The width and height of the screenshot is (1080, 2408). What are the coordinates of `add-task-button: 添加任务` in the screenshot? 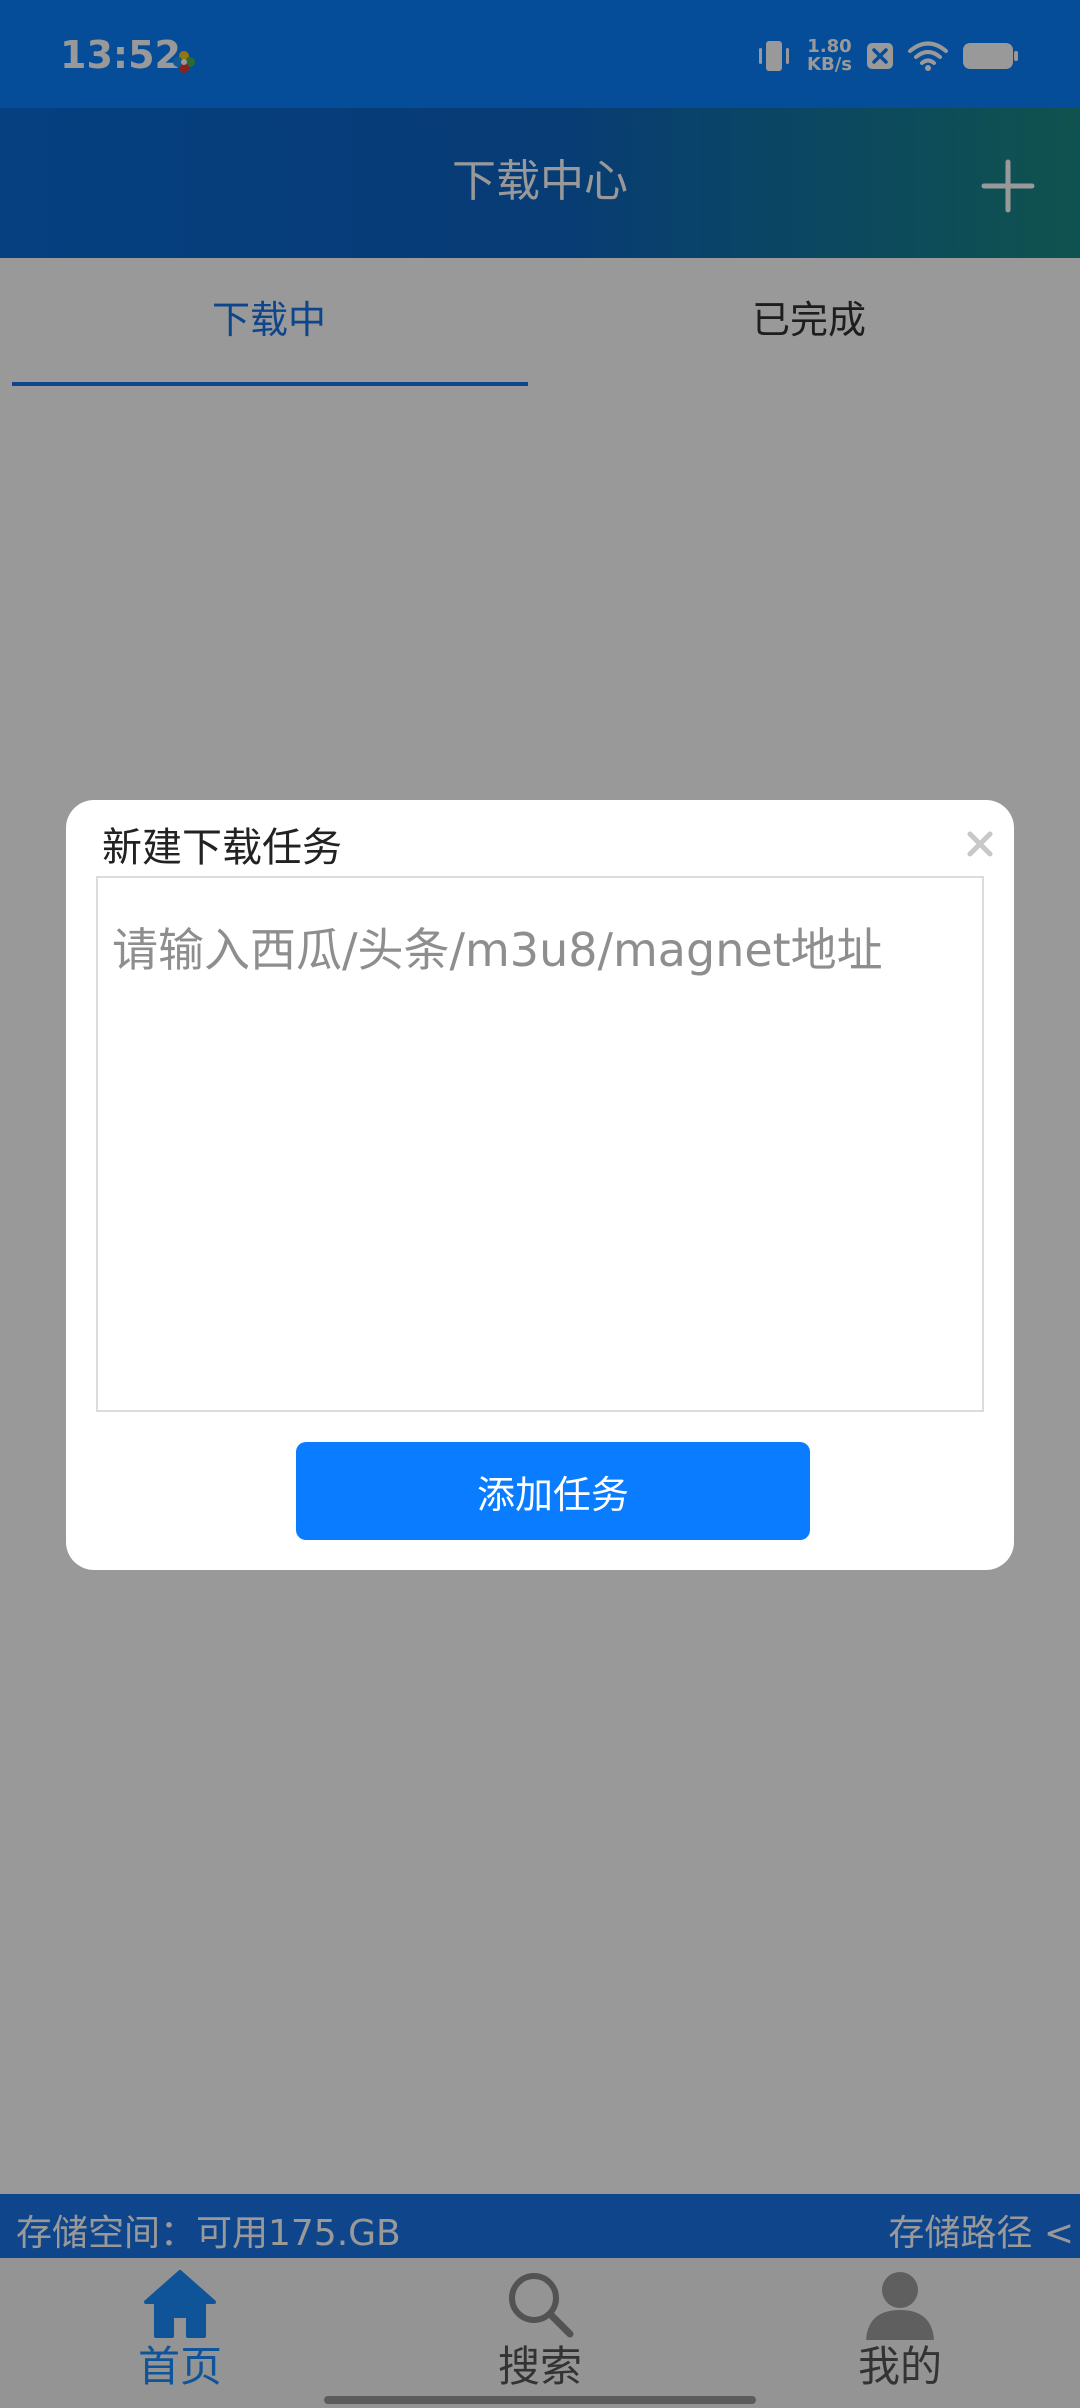 It's located at (553, 1491).